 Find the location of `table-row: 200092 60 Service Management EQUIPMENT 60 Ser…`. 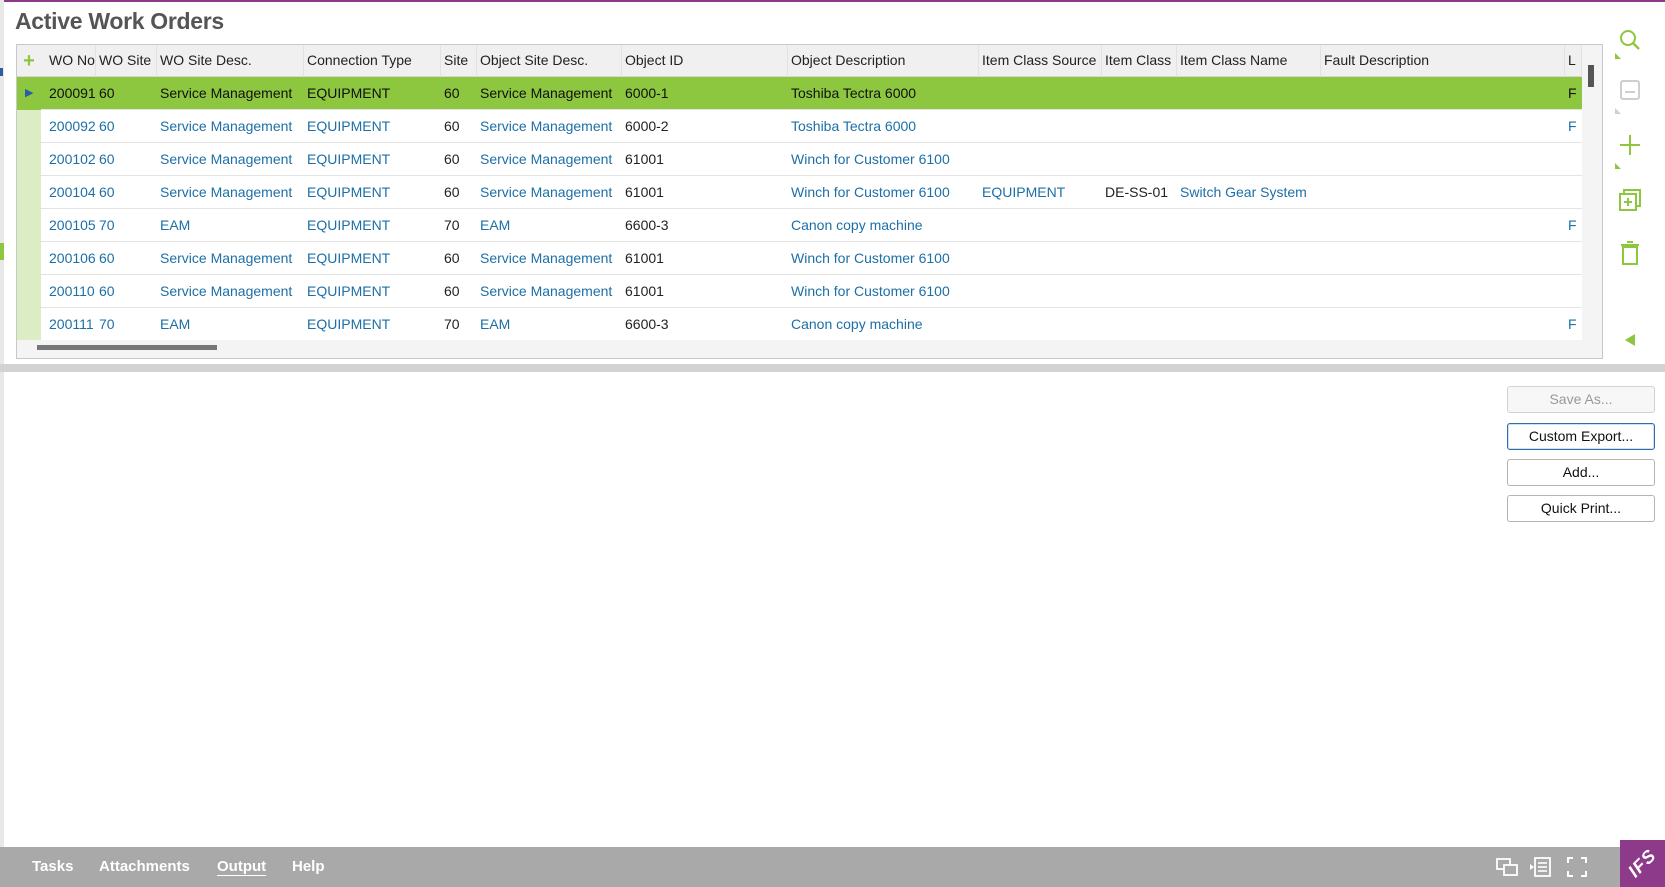

table-row: 200092 60 Service Management EQUIPMENT 60 Ser… is located at coordinates (799, 126).